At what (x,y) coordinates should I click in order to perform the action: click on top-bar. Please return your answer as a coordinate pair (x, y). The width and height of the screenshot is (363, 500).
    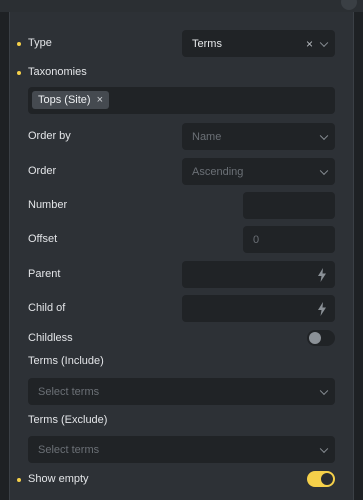
    Looking at the image, I should click on (181, 6).